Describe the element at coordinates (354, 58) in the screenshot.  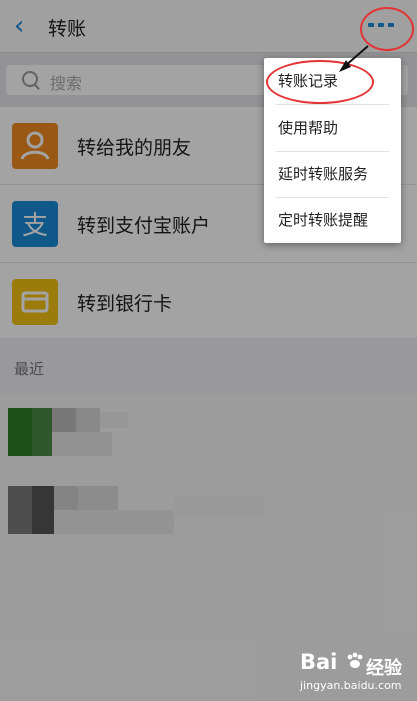
I see `annotation-arrow-icon` at that location.